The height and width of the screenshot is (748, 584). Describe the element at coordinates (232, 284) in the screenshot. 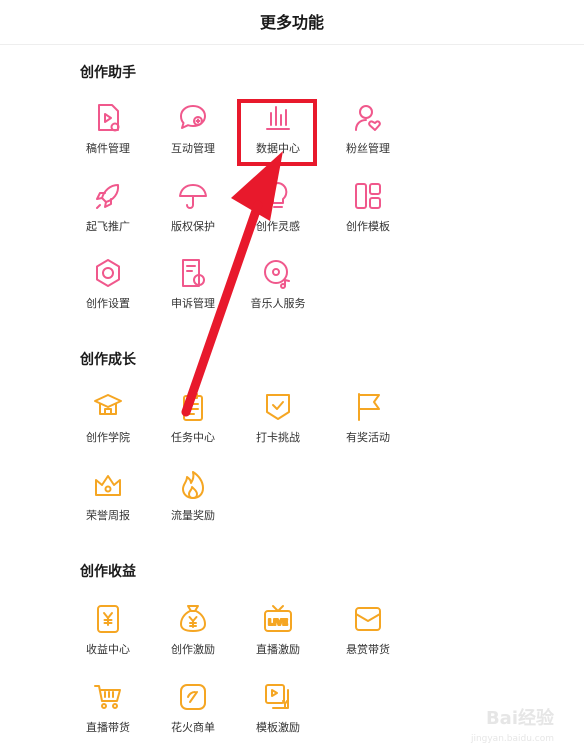

I see `pointer-arrow` at that location.